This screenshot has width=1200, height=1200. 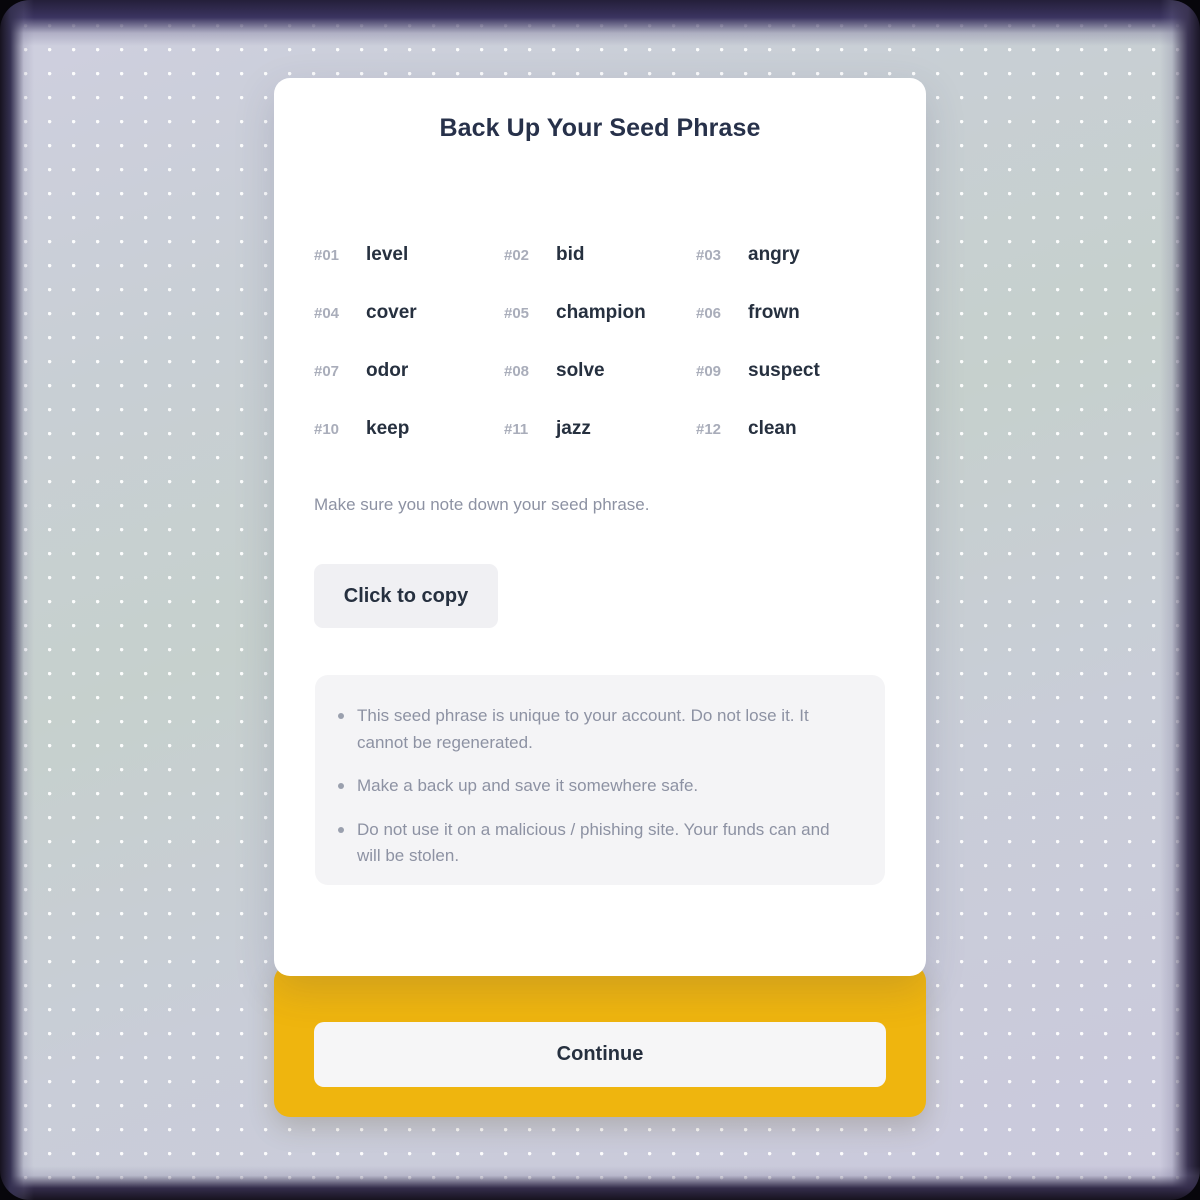 I want to click on seed-word-text: angry, so click(x=774, y=254).